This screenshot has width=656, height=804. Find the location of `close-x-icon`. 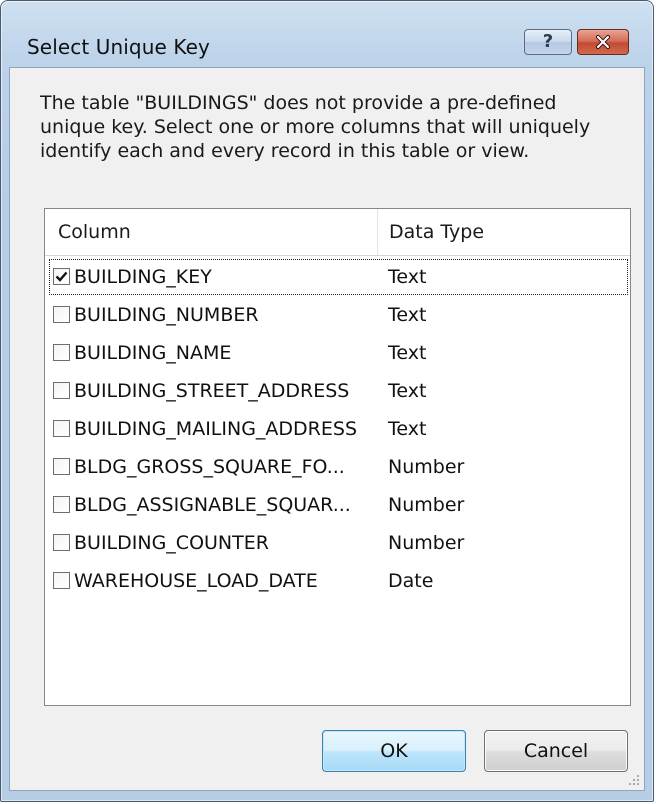

close-x-icon is located at coordinates (603, 42).